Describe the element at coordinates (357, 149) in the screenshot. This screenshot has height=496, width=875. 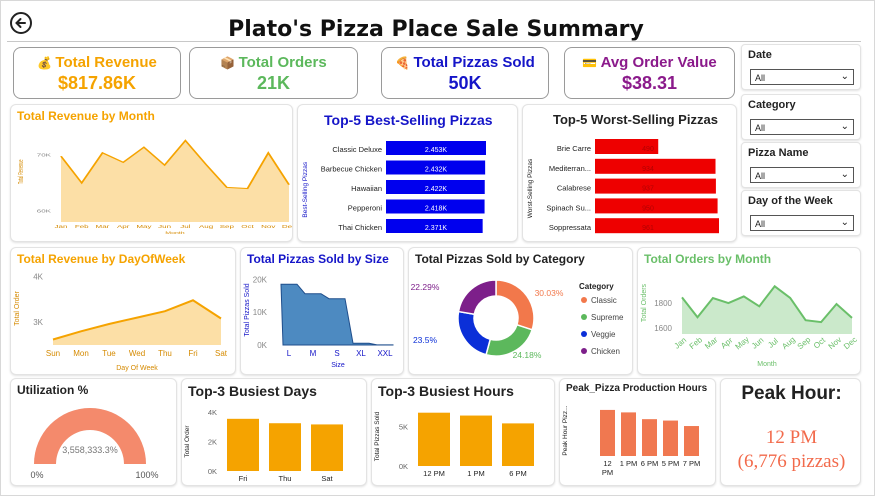
I see `category-label: Classic Deluxe` at that location.